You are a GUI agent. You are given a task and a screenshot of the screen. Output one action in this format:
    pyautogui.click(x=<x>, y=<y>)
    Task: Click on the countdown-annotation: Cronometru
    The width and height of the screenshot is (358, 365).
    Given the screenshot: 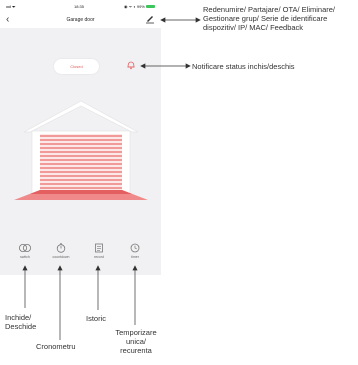 What is the action you would take?
    pyautogui.click(x=56, y=346)
    